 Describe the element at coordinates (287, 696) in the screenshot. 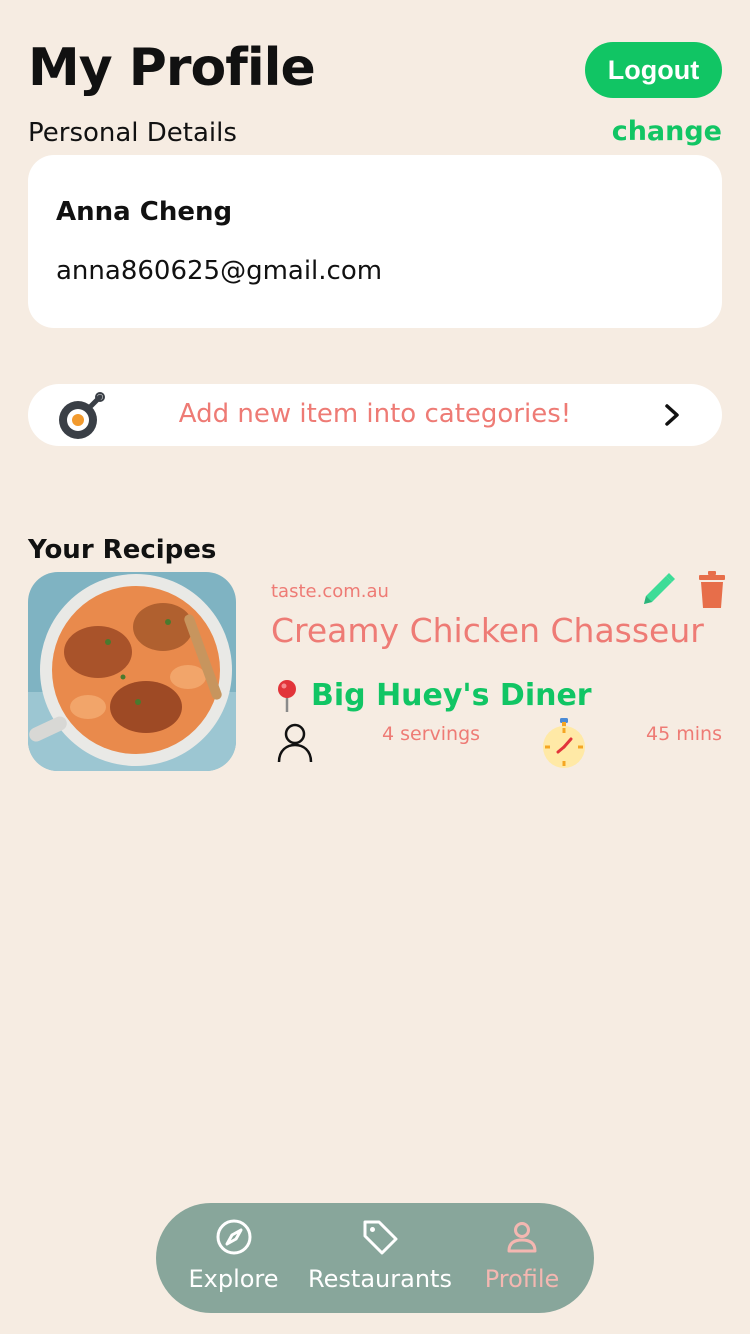

I see `location-pin-icon` at that location.